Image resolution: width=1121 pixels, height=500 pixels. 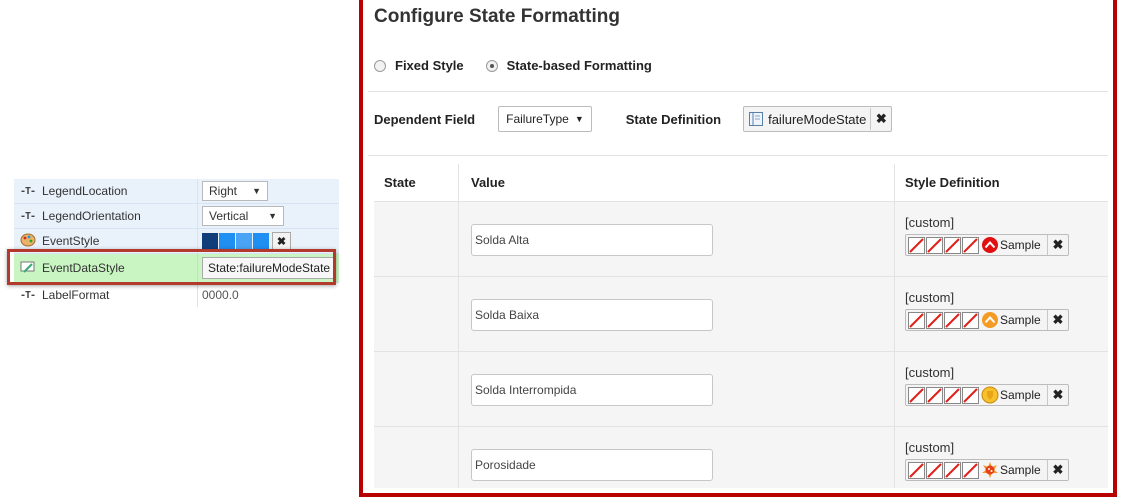 I want to click on state-value-input: Porosidade, so click(x=592, y=465).